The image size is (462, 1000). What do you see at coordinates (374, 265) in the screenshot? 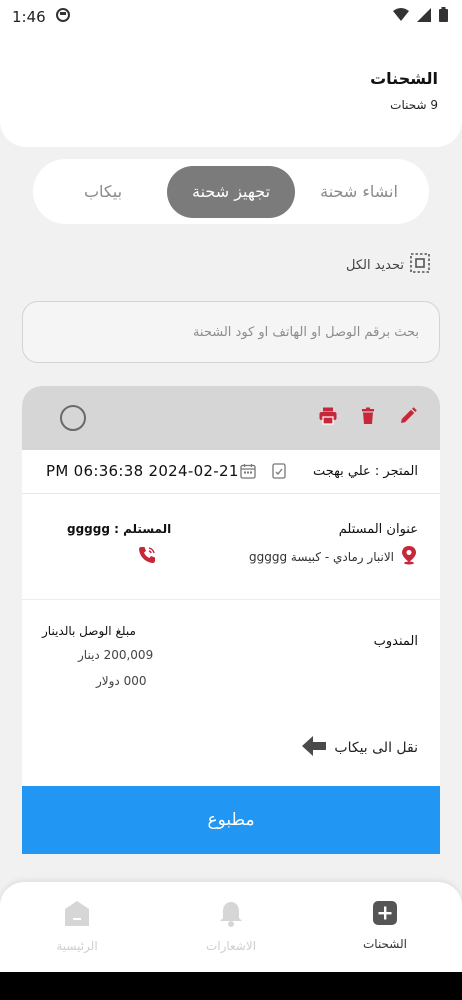
I see `select-all-label: تحديد الكل` at bounding box center [374, 265].